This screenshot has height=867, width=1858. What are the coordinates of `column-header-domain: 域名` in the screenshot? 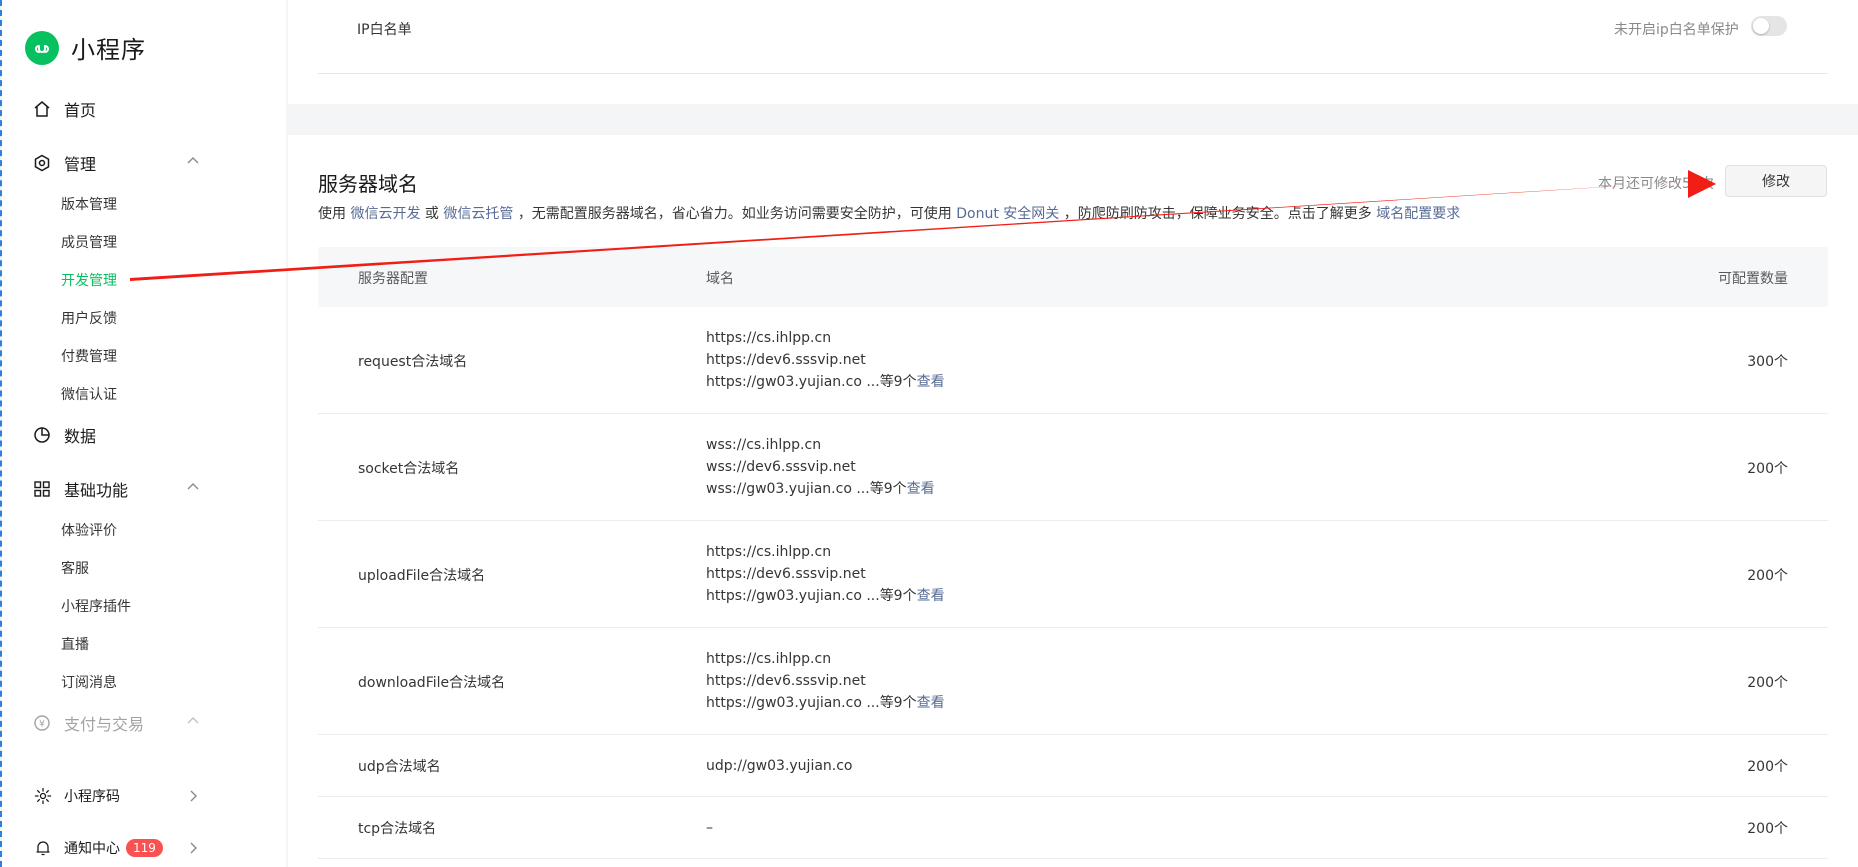 It's located at (720, 279).